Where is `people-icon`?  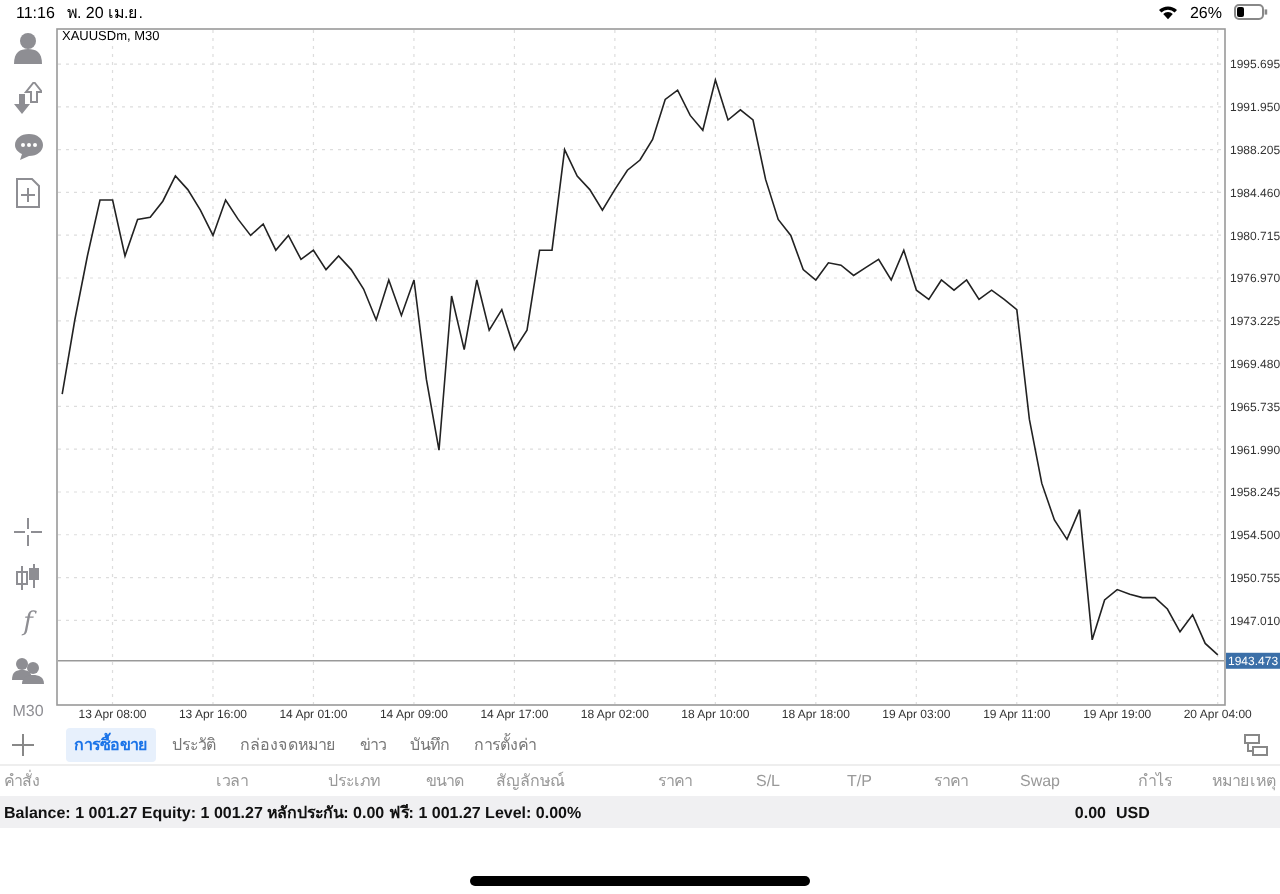 people-icon is located at coordinates (28, 670).